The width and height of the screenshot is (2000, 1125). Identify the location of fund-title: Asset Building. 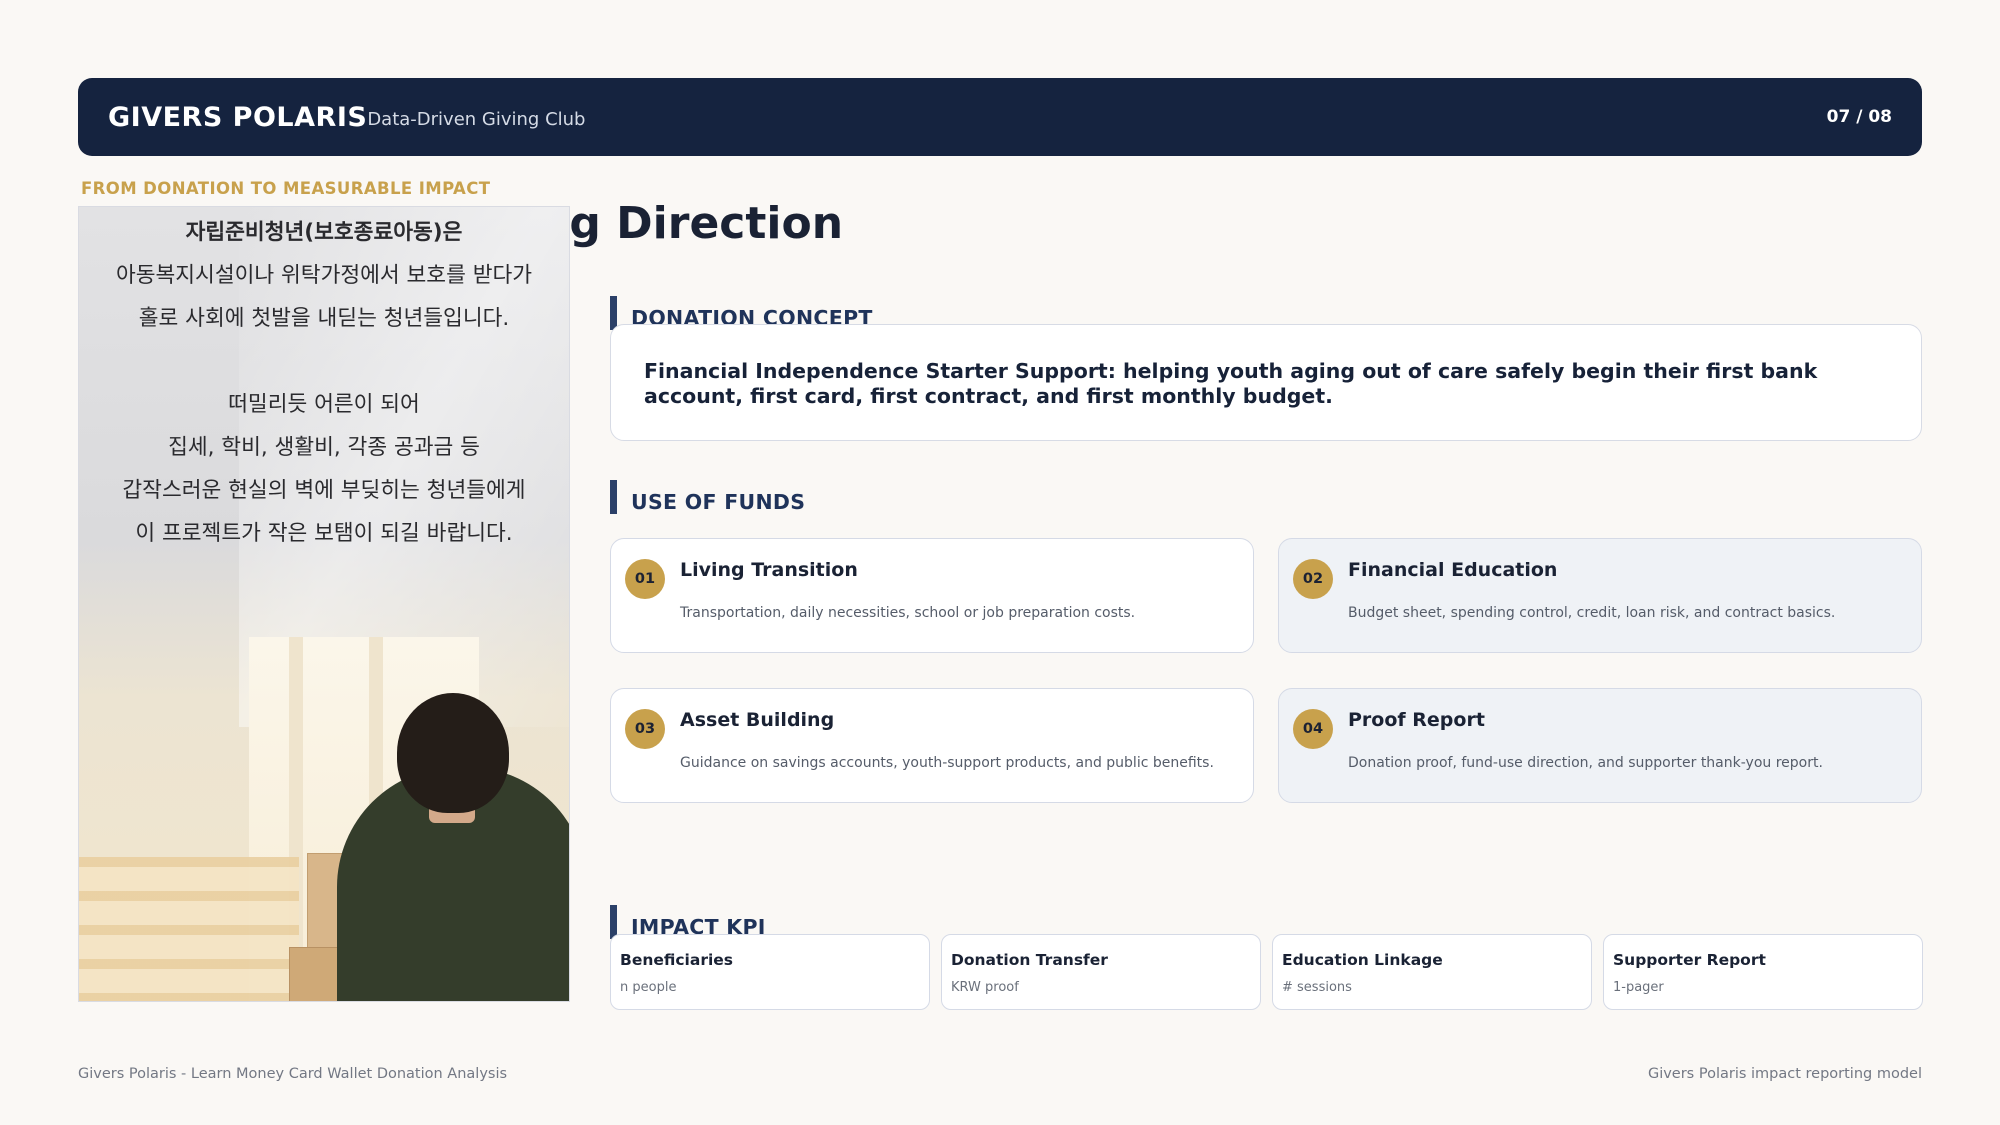
(757, 720).